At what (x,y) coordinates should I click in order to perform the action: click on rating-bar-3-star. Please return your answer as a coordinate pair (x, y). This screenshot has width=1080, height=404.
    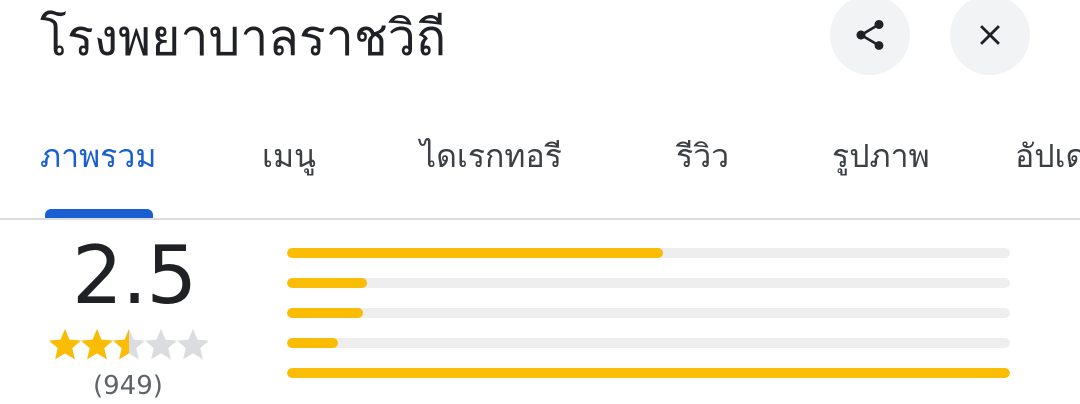
    Looking at the image, I should click on (648, 313).